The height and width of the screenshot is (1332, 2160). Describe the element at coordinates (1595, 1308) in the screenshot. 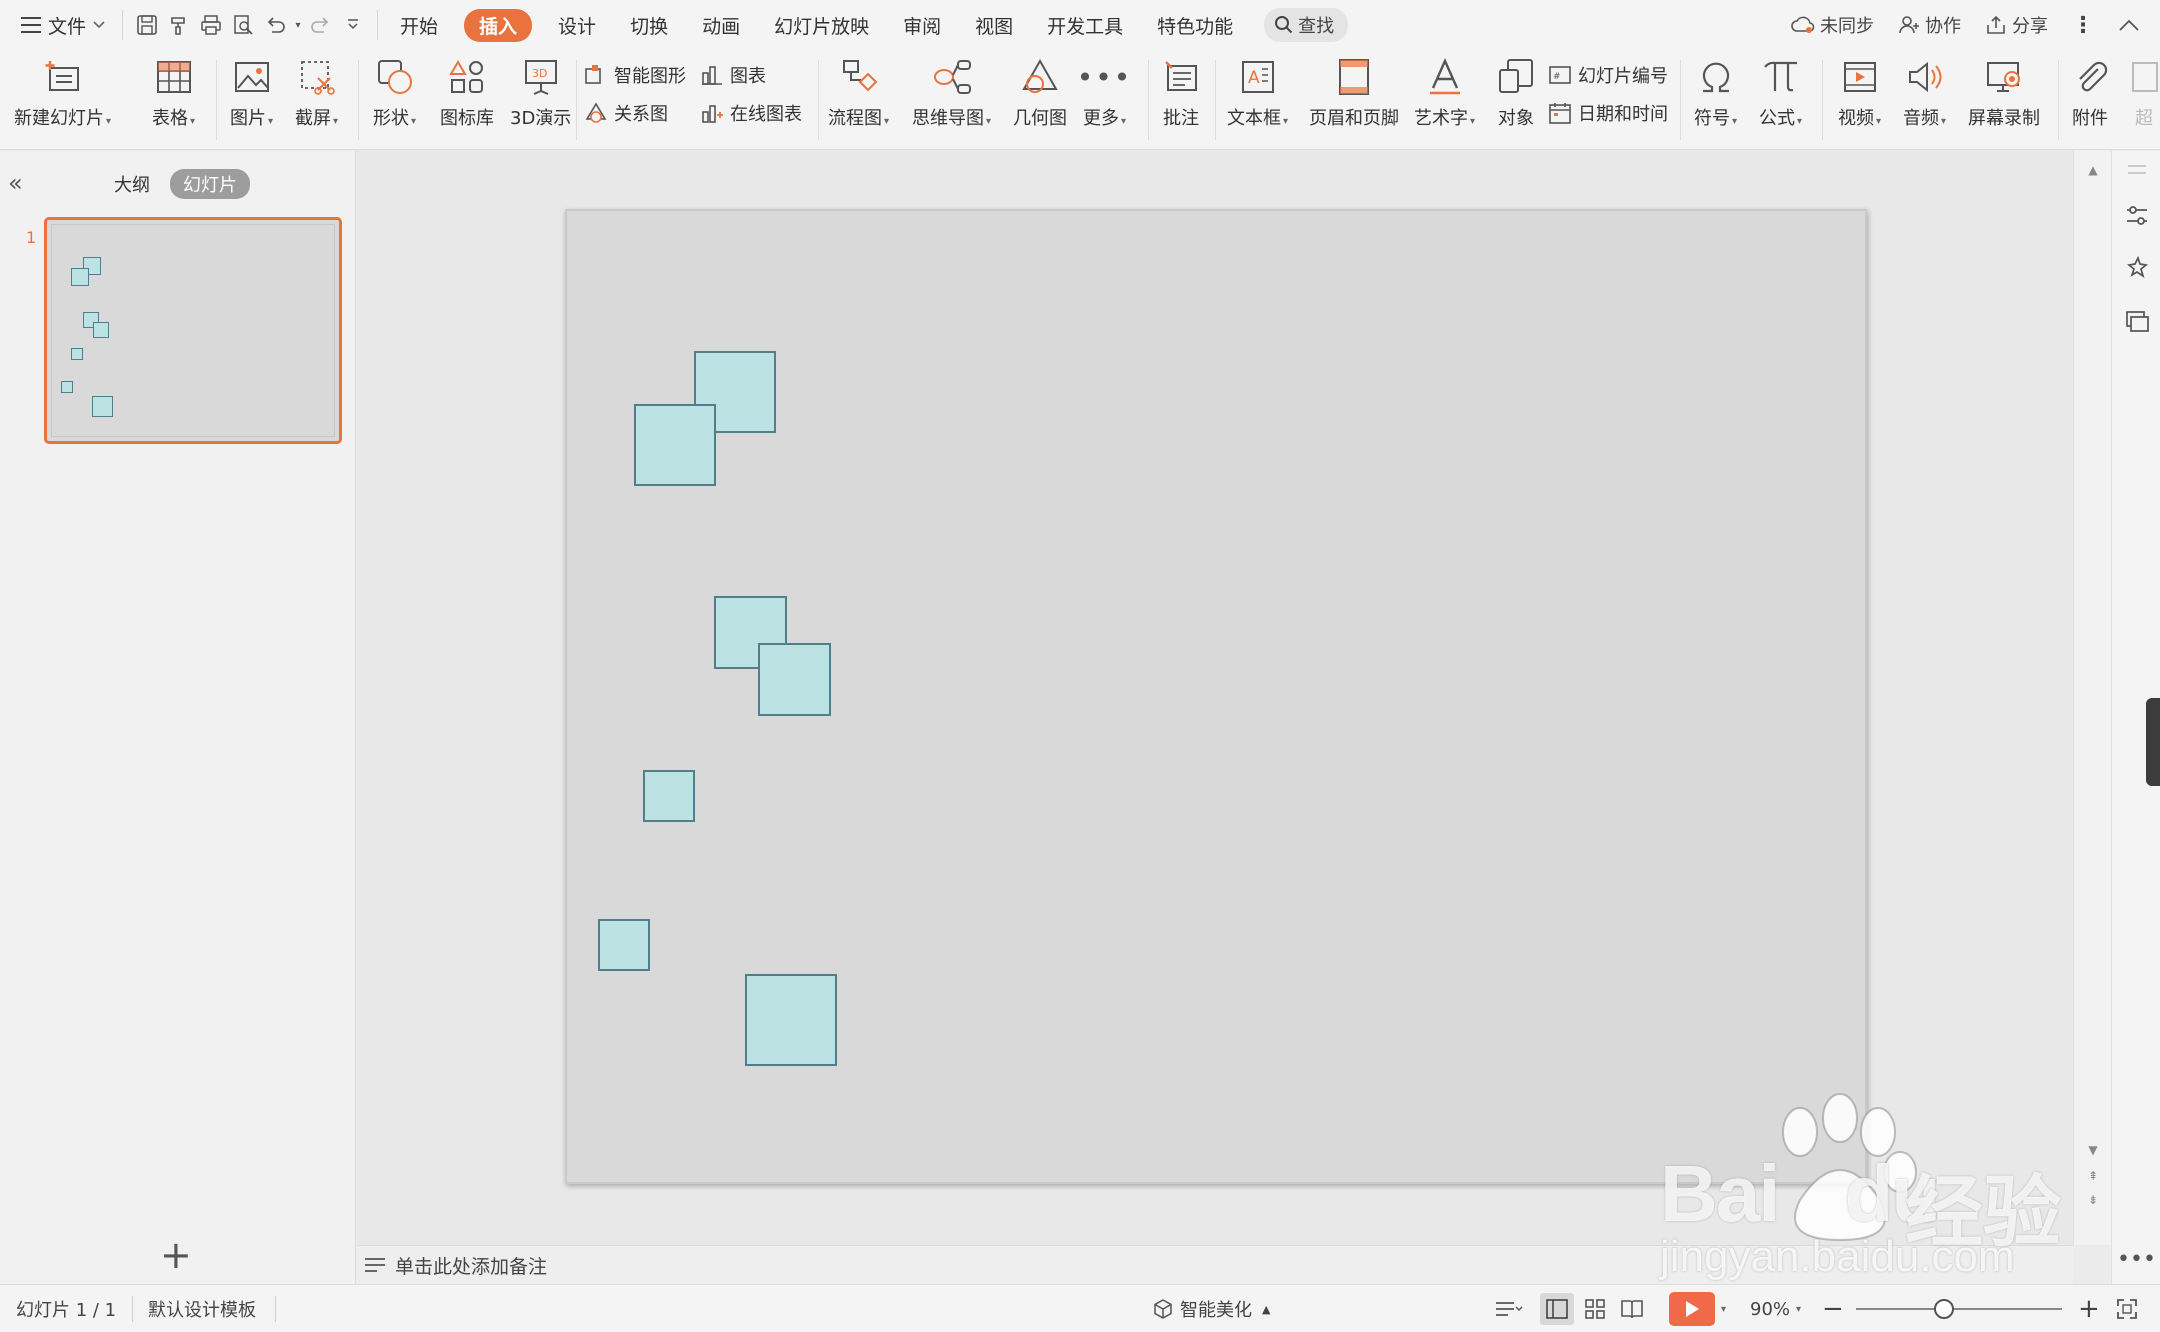

I see `slide-sorter-icon` at that location.